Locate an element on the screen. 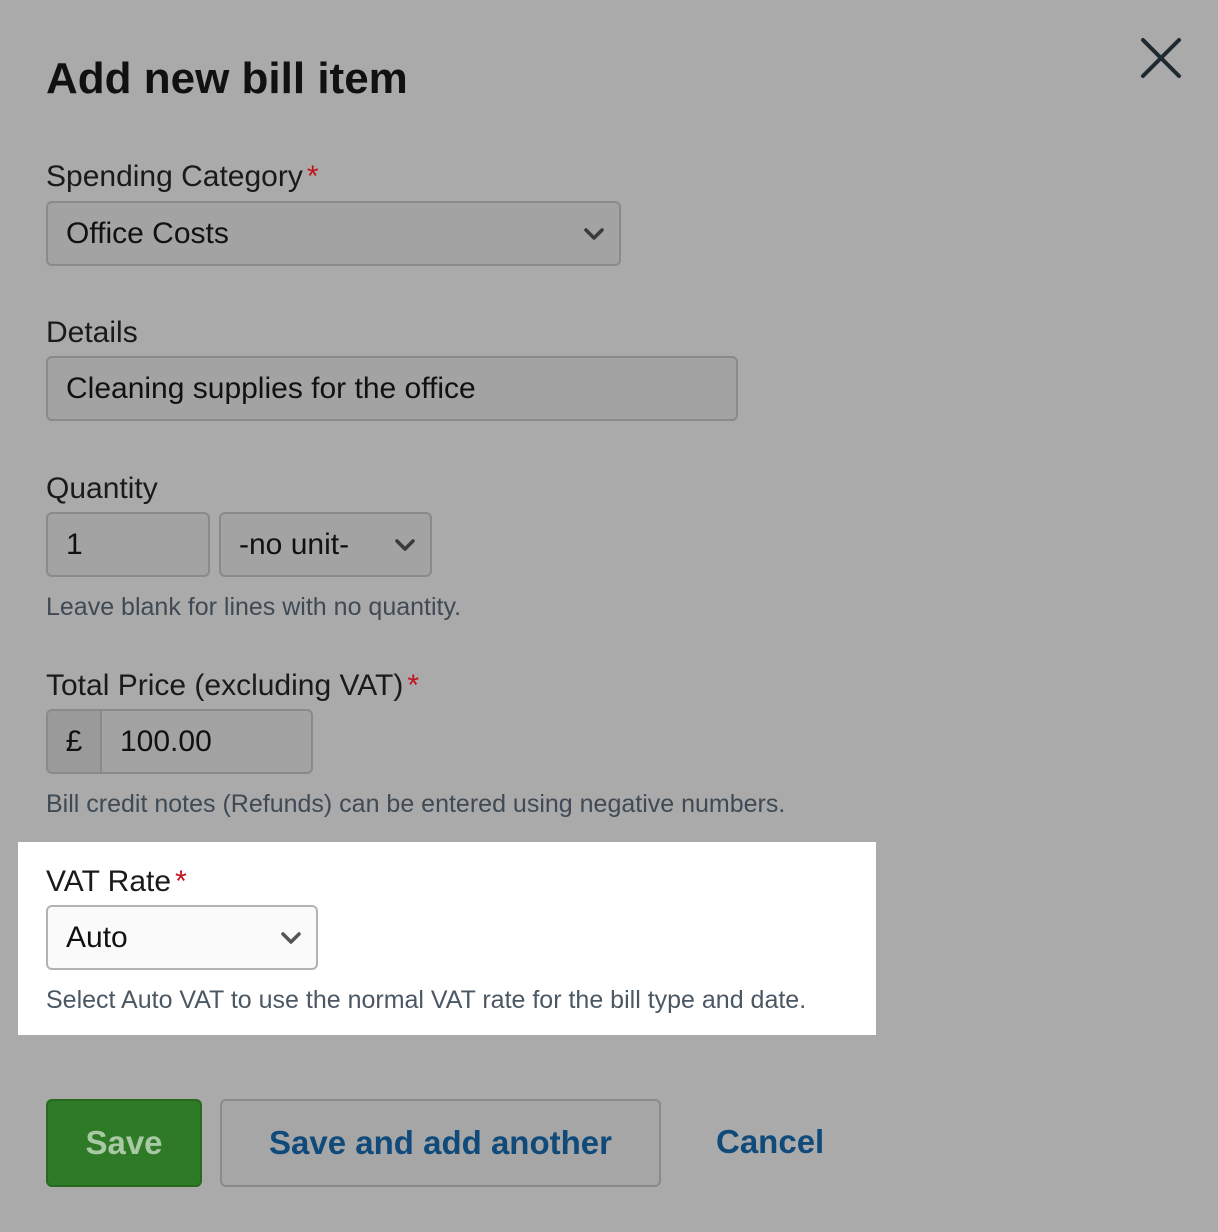  total-price-value: 100.00 is located at coordinates (166, 741).